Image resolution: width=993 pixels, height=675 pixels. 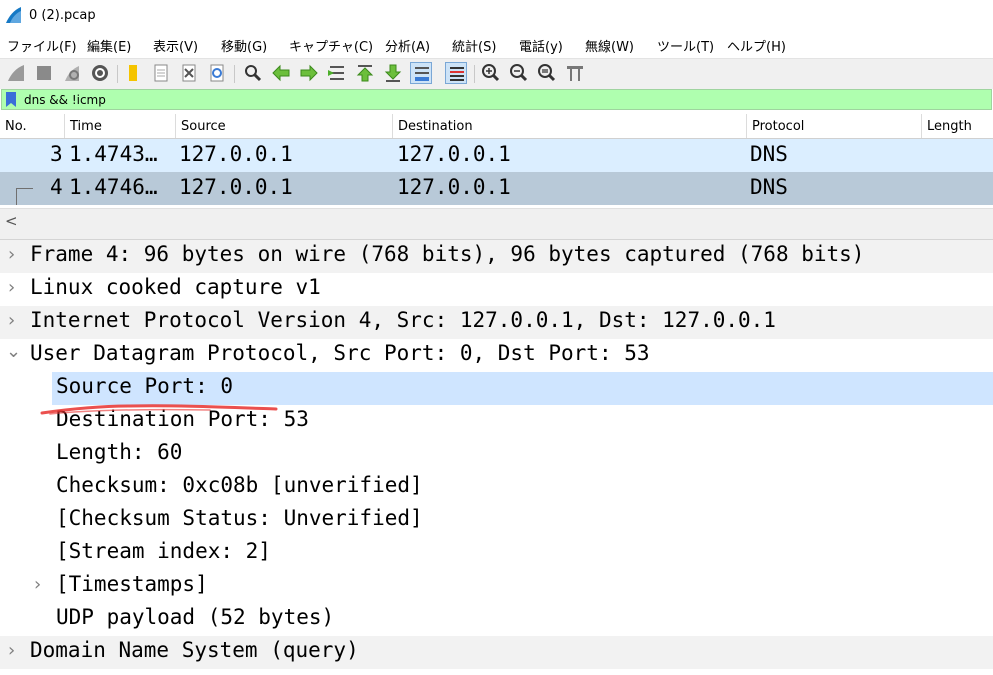 What do you see at coordinates (42, 45) in the screenshot?
I see `menu-file: ファイル(F)` at bounding box center [42, 45].